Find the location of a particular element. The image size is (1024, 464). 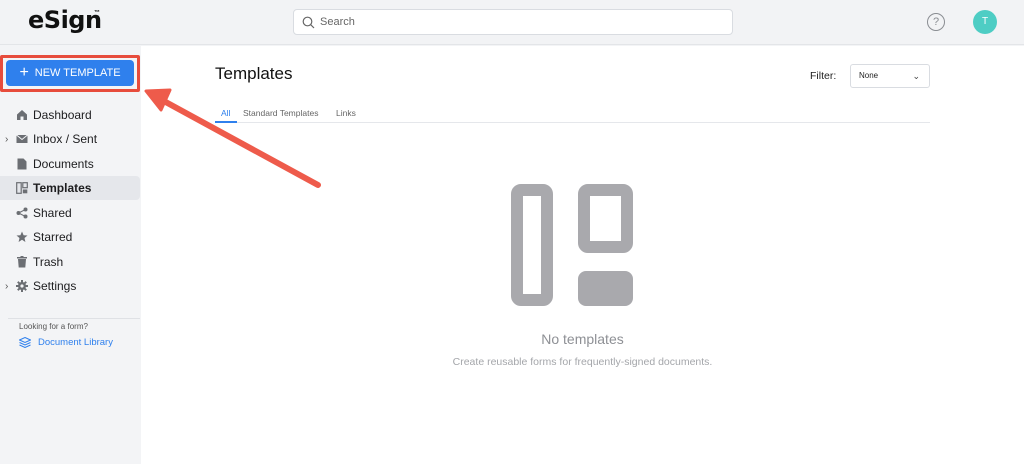

app-logo: eSign is located at coordinates (65, 20).